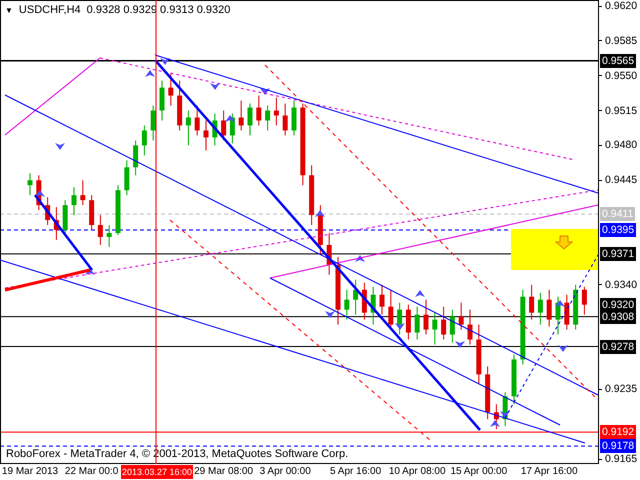 The height and width of the screenshot is (480, 640). What do you see at coordinates (618, 446) in the screenshot?
I see `price-marker: 0.9178` at bounding box center [618, 446].